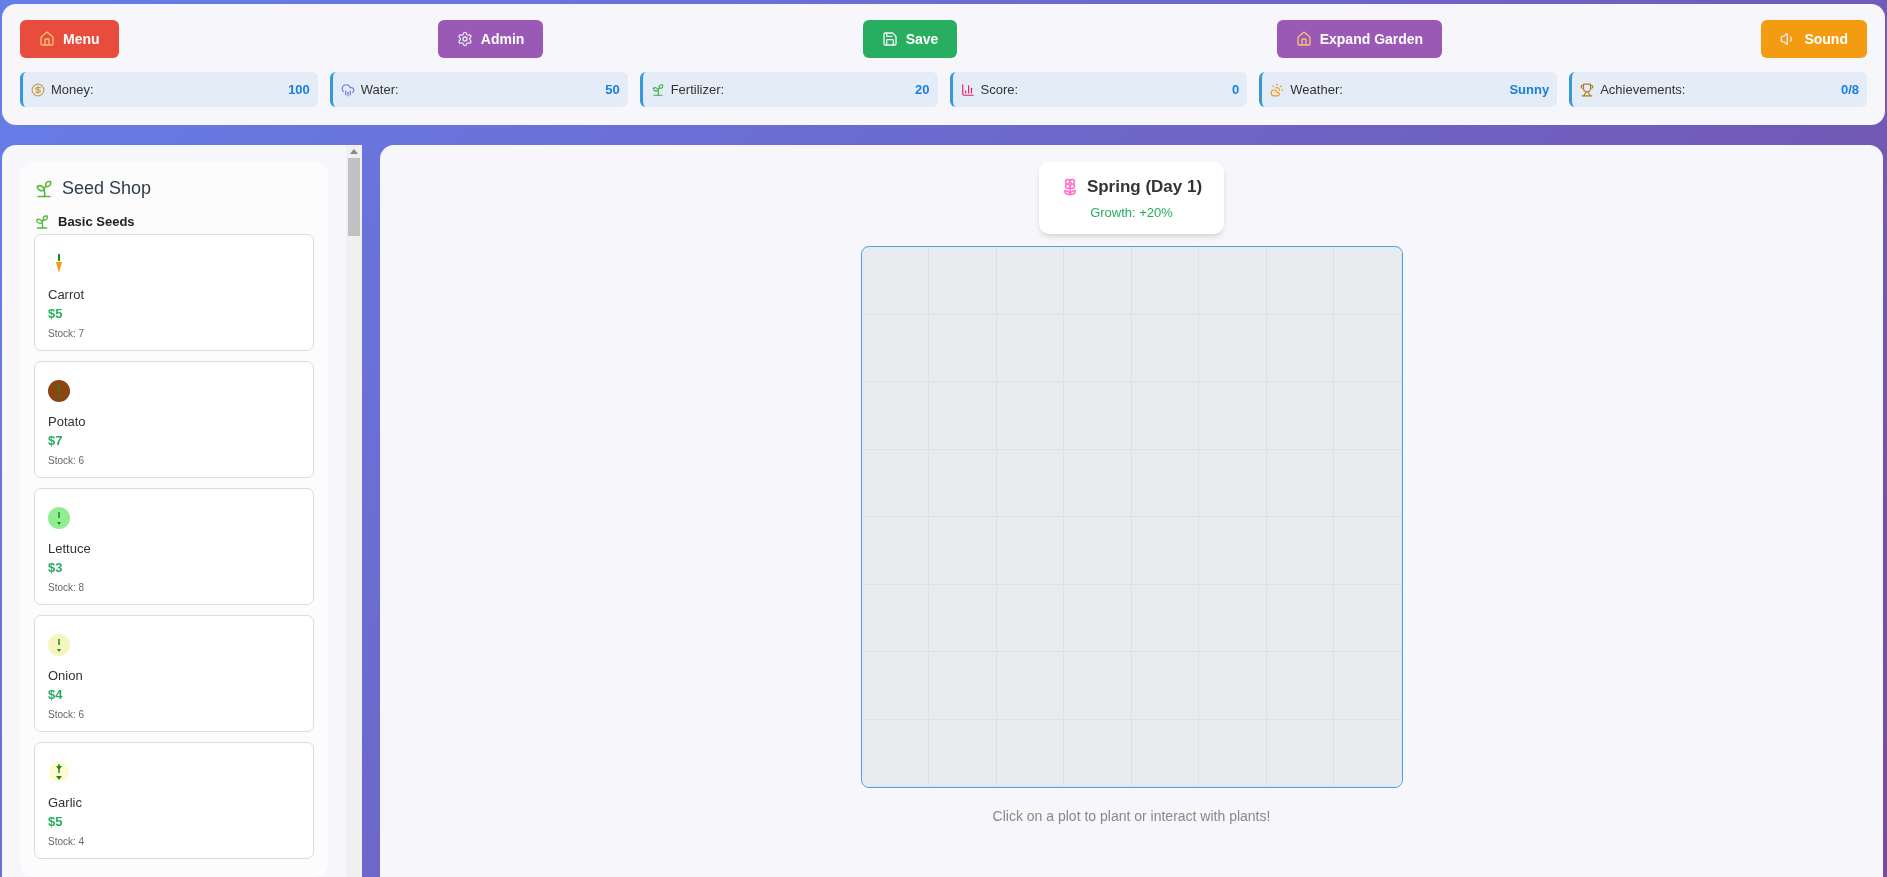 The image size is (1887, 877). What do you see at coordinates (67, 841) in the screenshot?
I see `seed-stock: Stock: 4` at bounding box center [67, 841].